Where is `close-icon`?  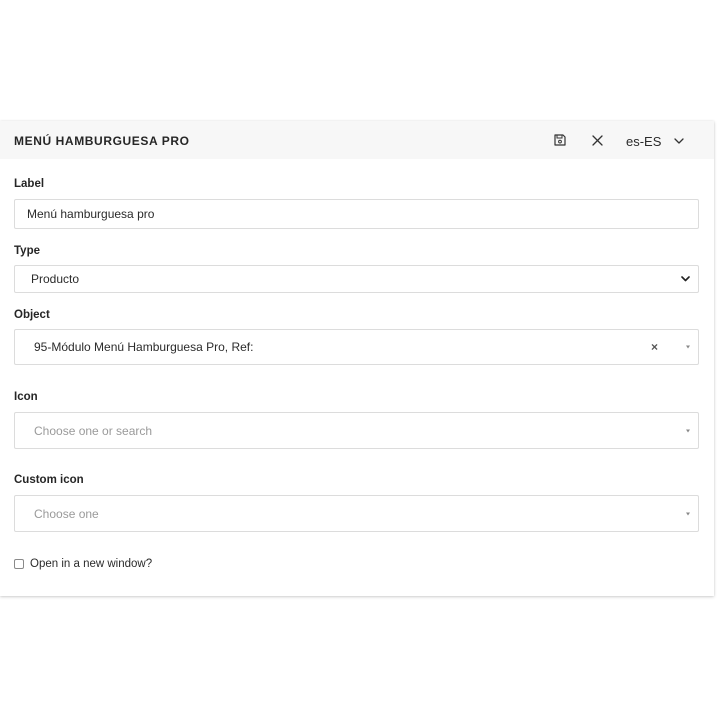
close-icon is located at coordinates (597, 140).